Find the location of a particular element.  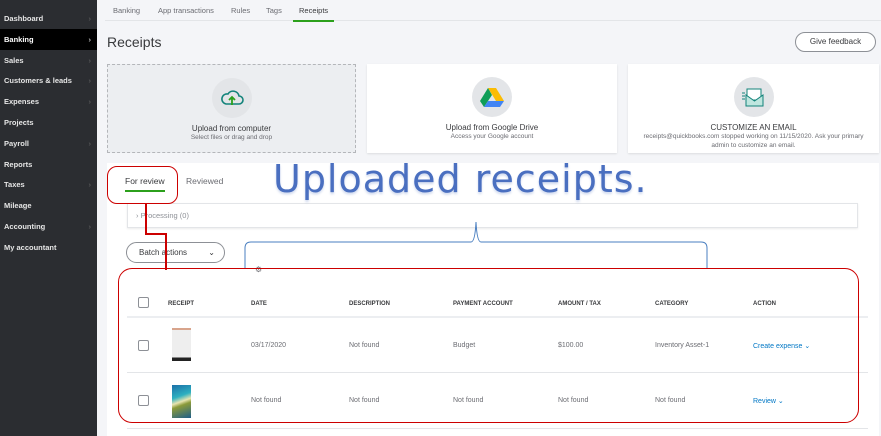

sidebar-item-label: Banking is located at coordinates (19, 39).